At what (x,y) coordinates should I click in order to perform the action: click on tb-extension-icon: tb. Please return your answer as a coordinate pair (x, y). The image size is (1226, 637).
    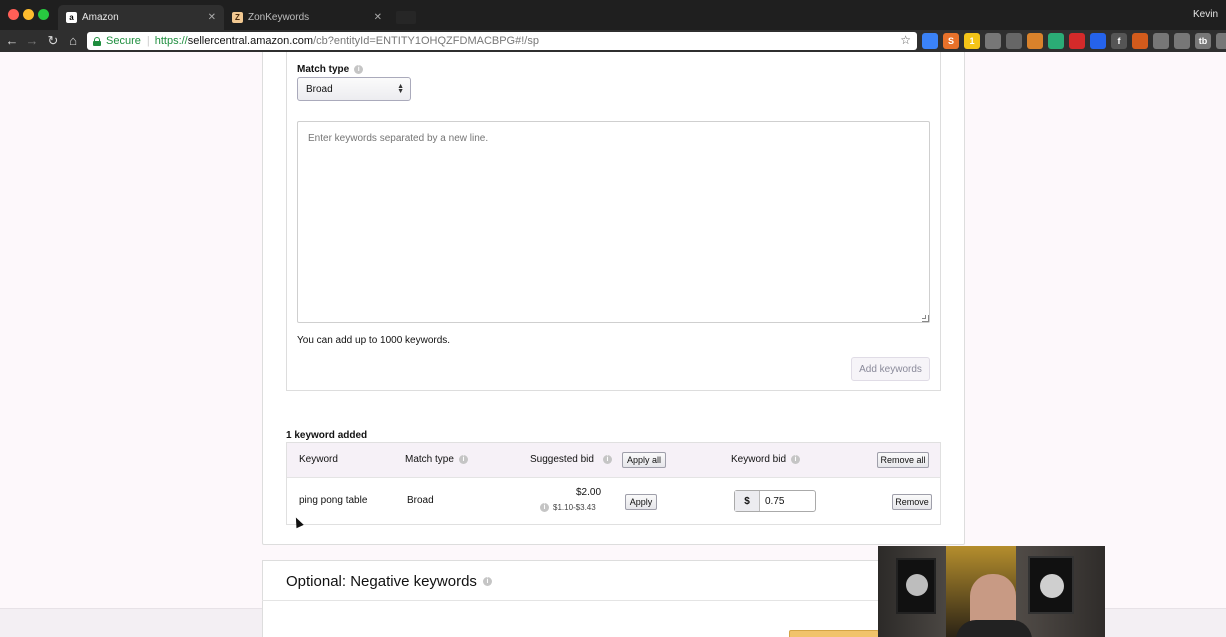
    Looking at the image, I should click on (1203, 41).